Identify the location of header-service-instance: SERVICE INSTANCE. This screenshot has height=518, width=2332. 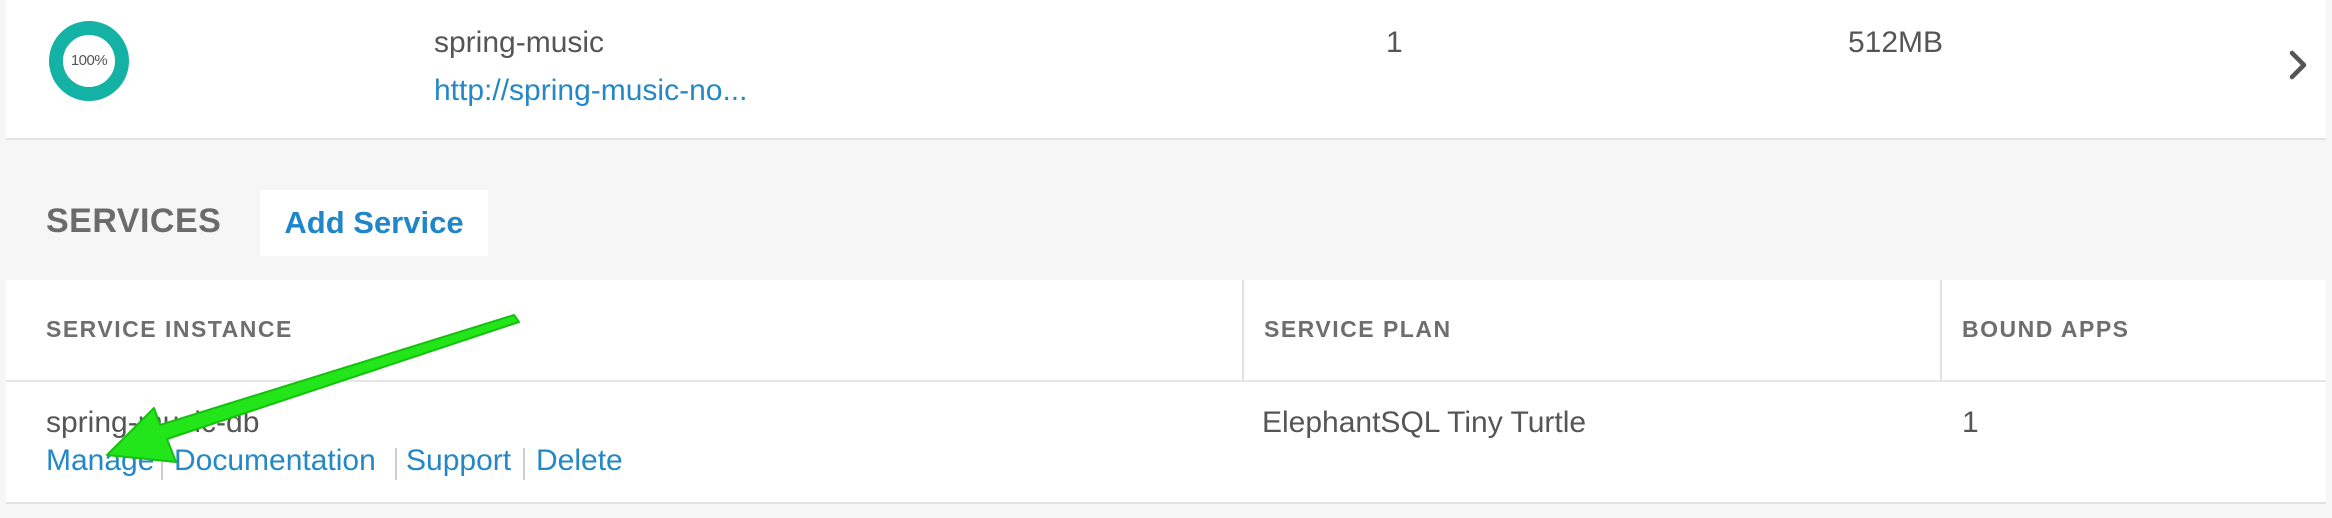
(169, 329).